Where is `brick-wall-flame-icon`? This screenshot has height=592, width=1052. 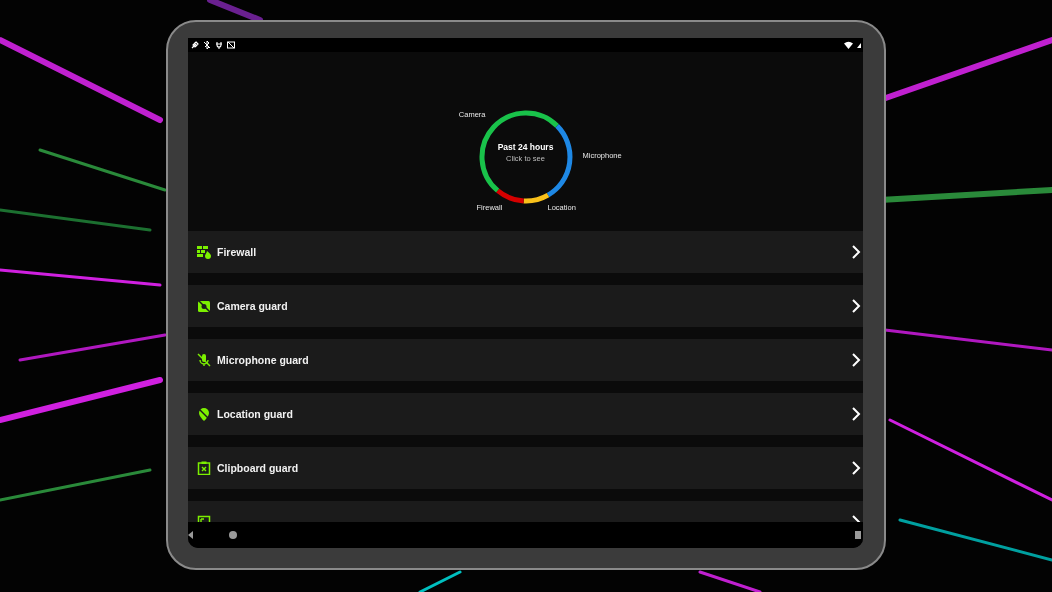 brick-wall-flame-icon is located at coordinates (203, 252).